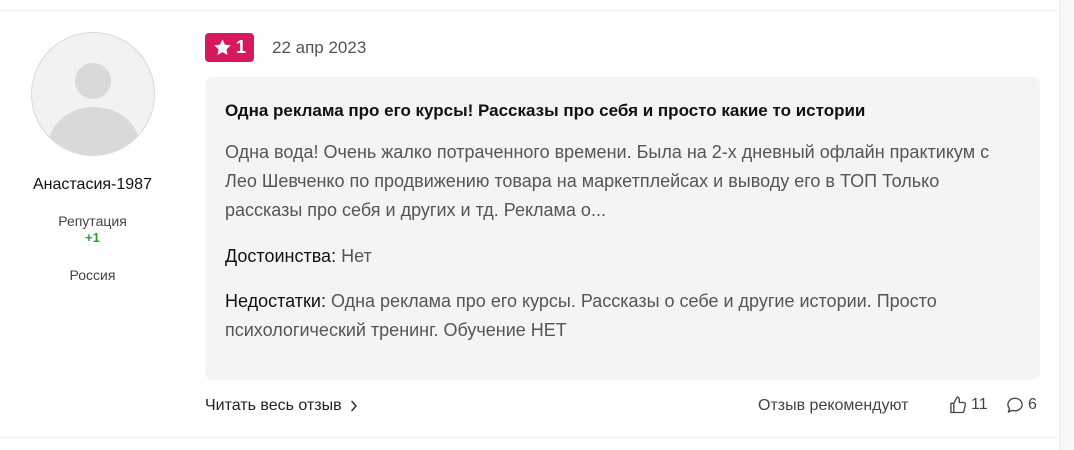  I want to click on user-avatar, so click(92, 94).